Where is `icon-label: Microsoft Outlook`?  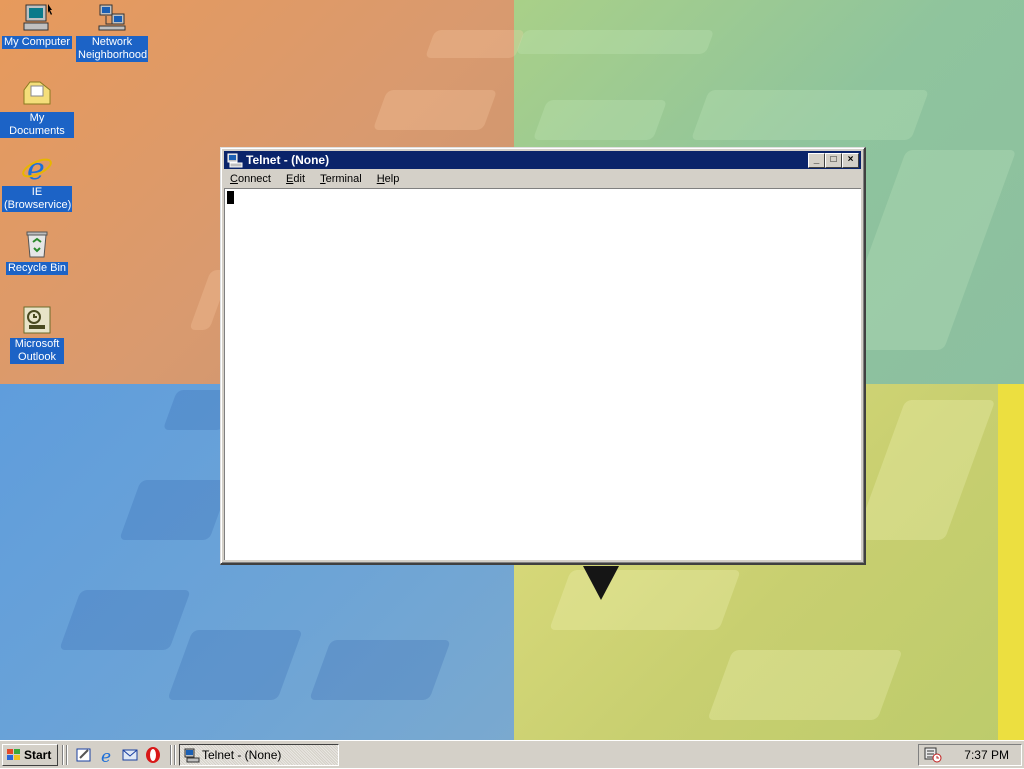
icon-label: Microsoft Outlook is located at coordinates (37, 351).